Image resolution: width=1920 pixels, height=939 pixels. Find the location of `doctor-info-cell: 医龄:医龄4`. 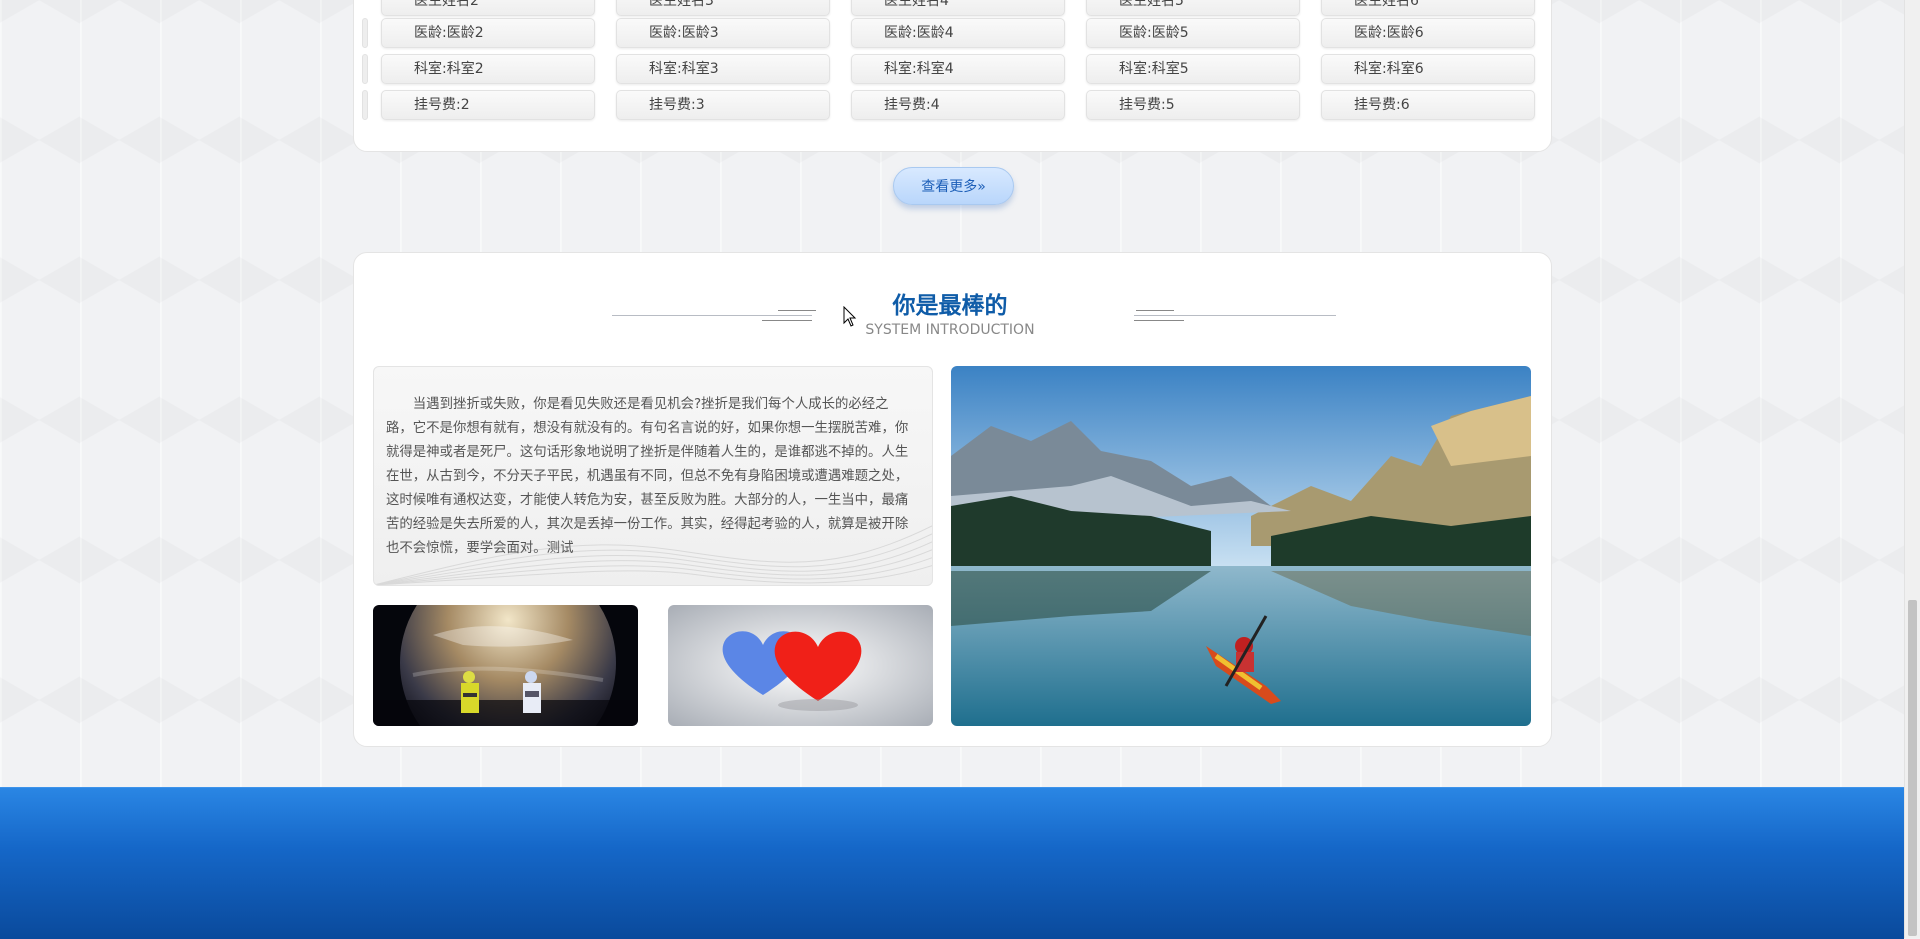

doctor-info-cell: 医龄:医龄4 is located at coordinates (958, 33).